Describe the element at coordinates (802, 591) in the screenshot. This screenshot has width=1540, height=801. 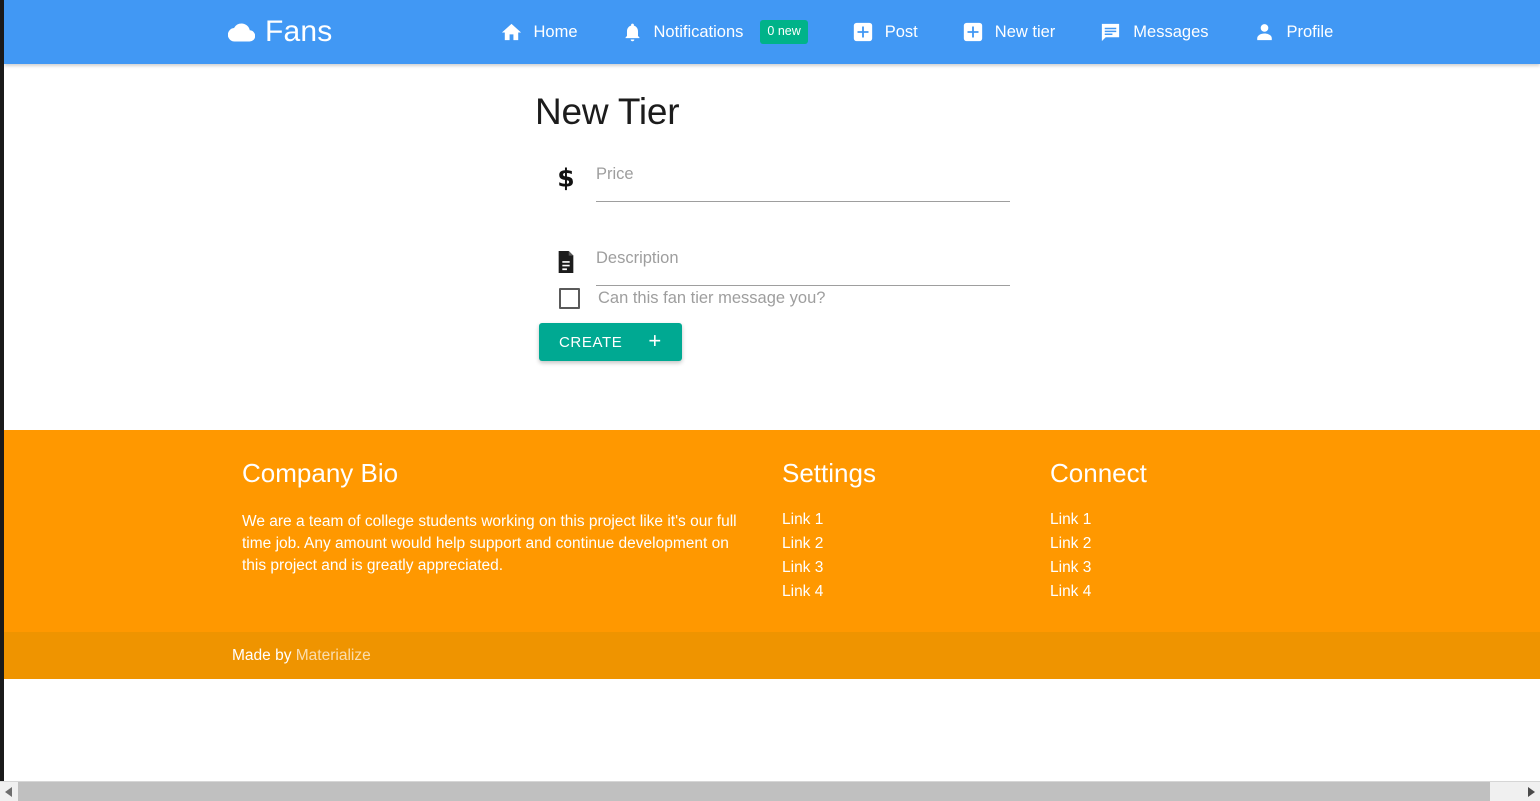
I see `footer-settings-link-4: Link 4` at that location.